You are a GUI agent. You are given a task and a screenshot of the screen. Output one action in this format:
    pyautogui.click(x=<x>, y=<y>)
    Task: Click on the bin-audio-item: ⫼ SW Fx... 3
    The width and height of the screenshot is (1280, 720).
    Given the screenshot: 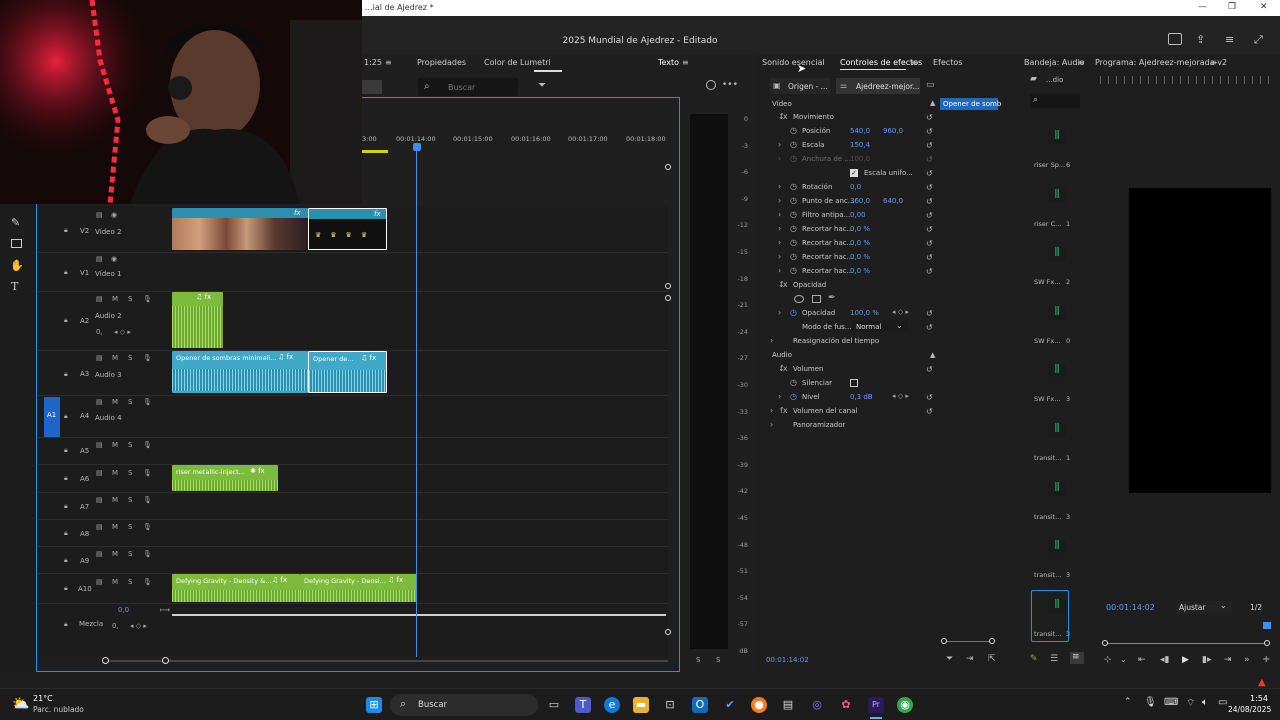 What is the action you would take?
    pyautogui.click(x=1052, y=389)
    